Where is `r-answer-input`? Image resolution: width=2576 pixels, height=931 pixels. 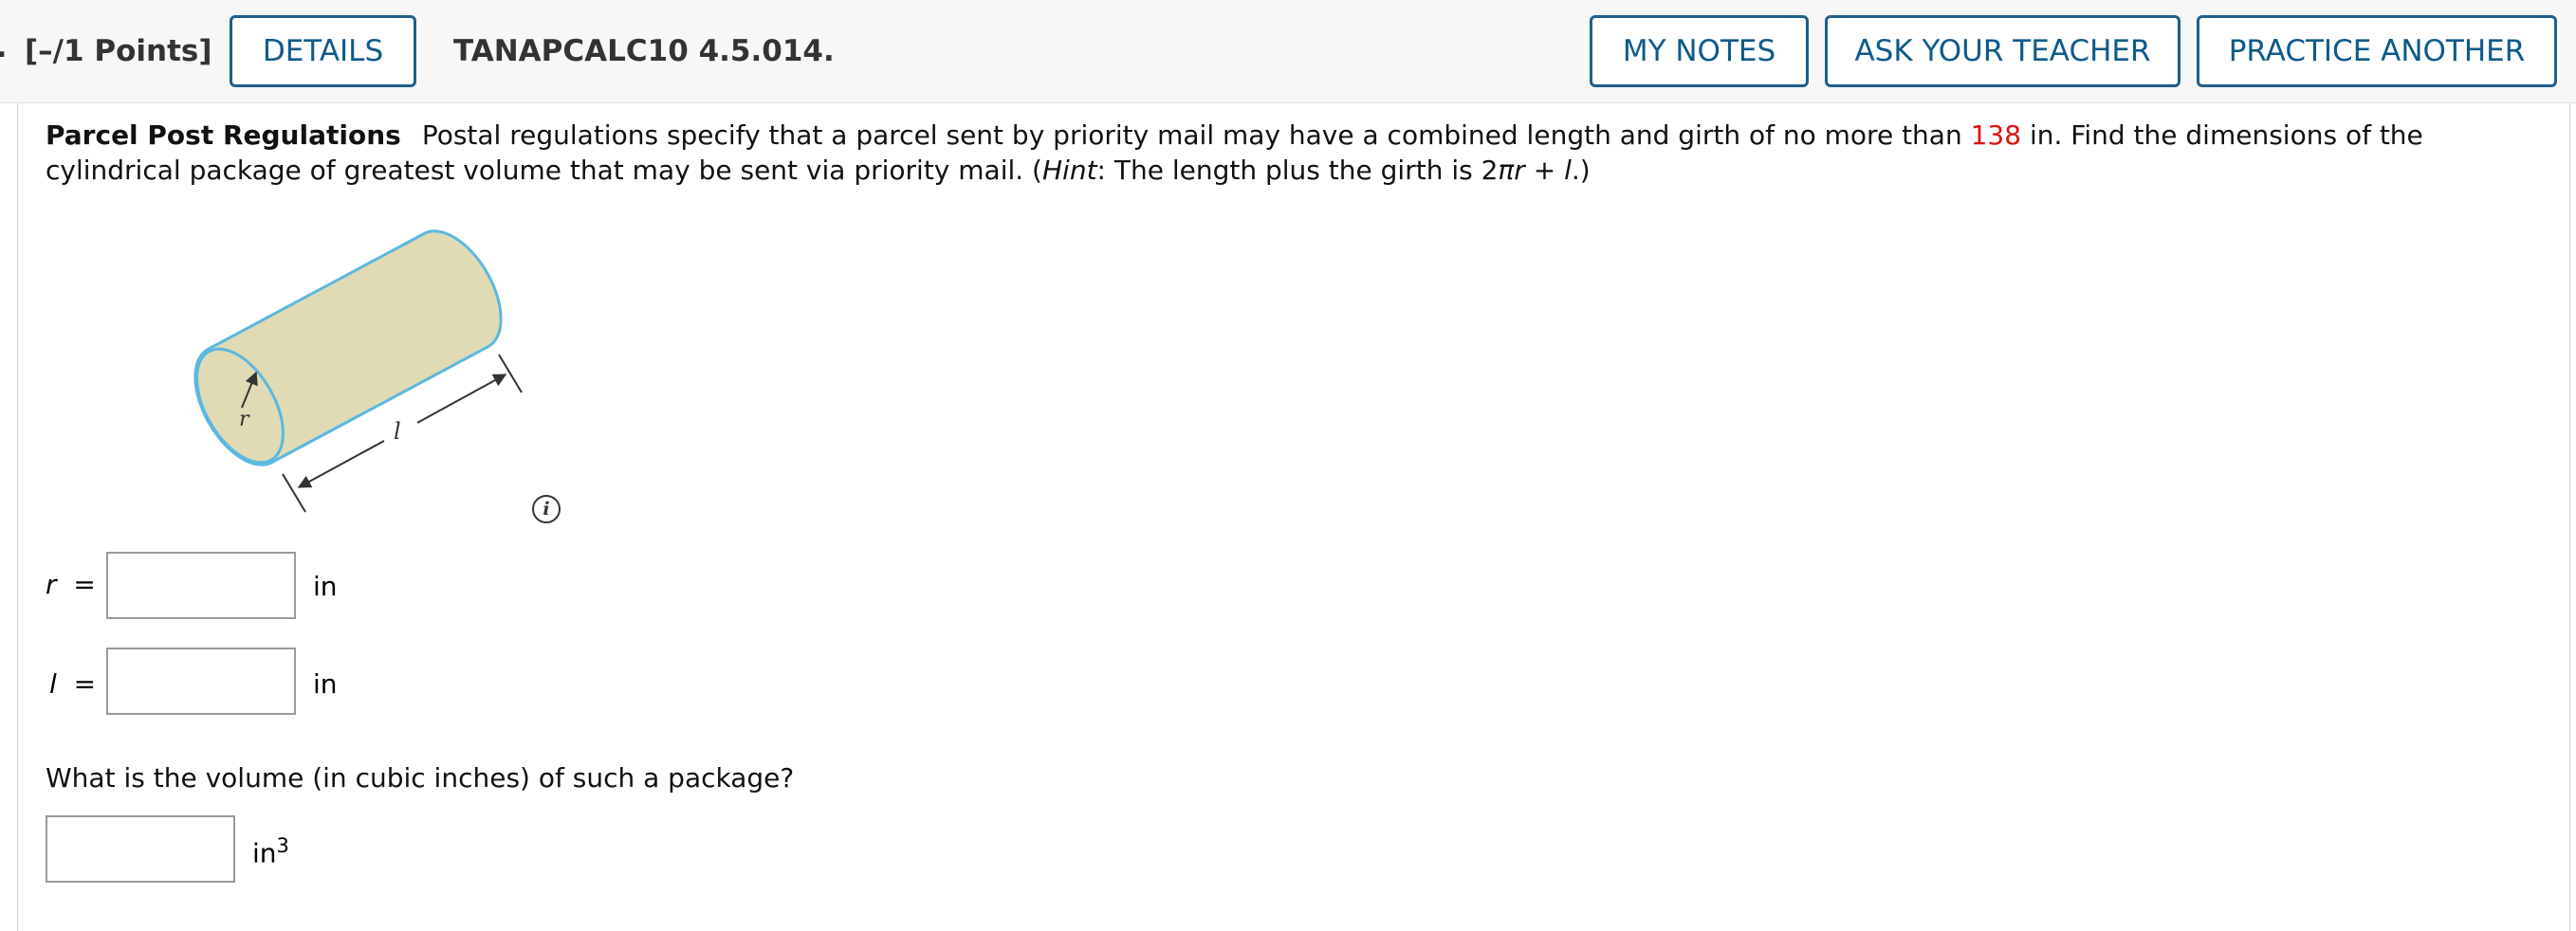
r-answer-input is located at coordinates (201, 585).